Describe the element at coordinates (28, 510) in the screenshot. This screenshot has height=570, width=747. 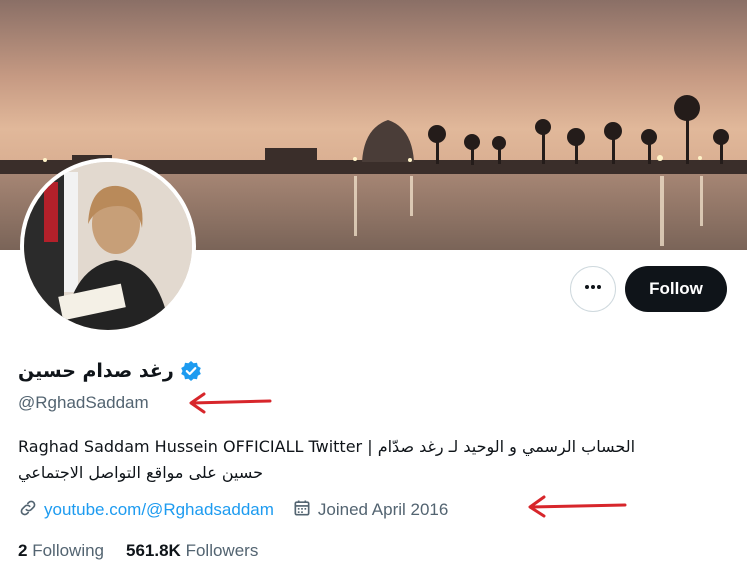
I see `link-icon` at that location.